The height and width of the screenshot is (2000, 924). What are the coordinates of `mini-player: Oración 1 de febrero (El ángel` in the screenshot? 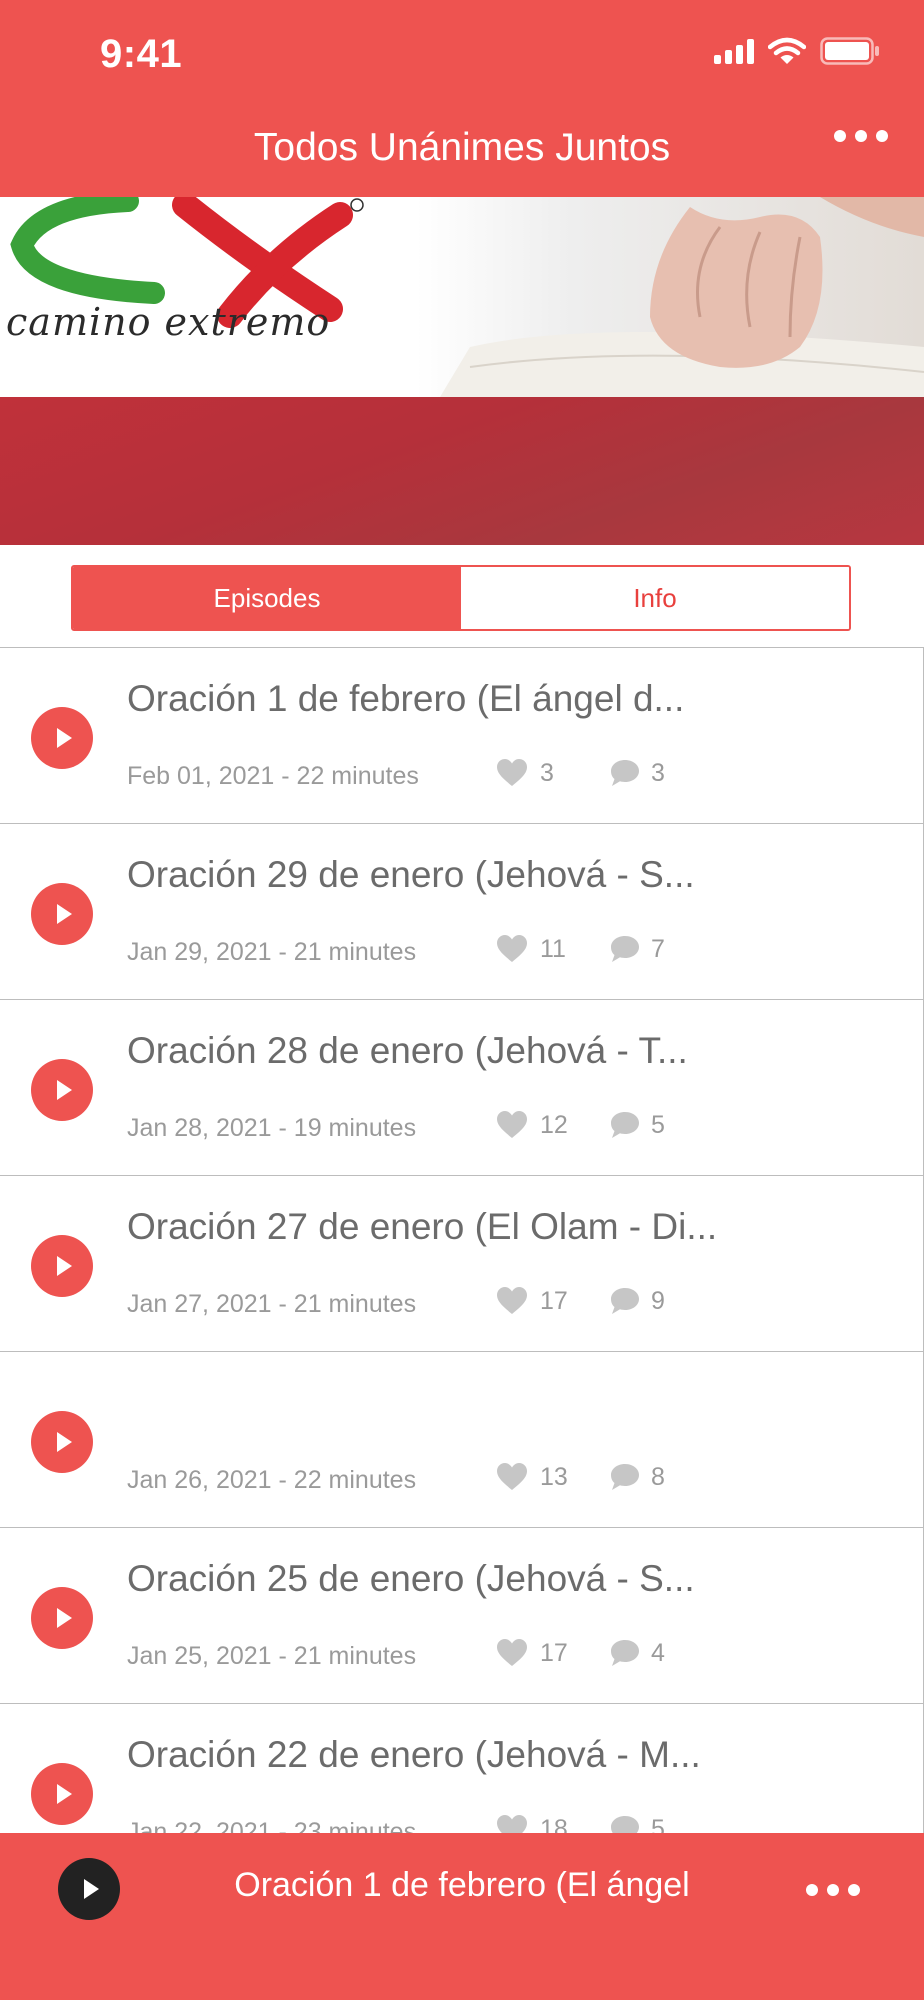 It's located at (462, 1916).